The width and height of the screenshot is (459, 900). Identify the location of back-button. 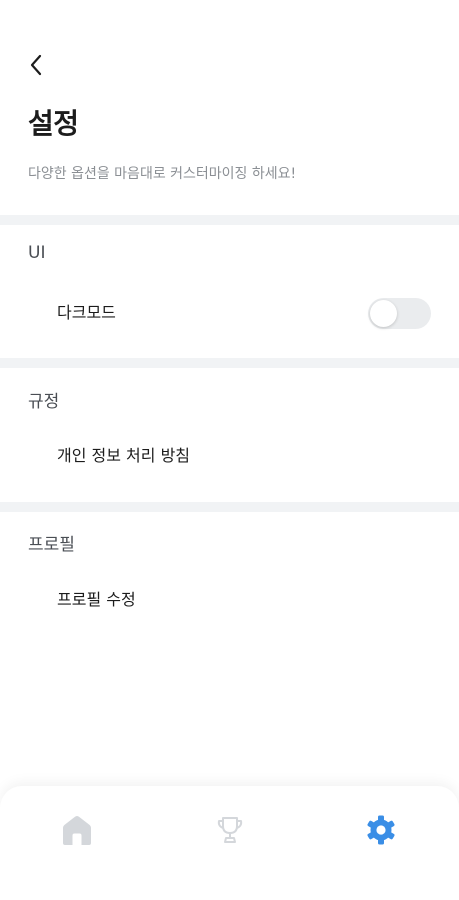
(36, 65).